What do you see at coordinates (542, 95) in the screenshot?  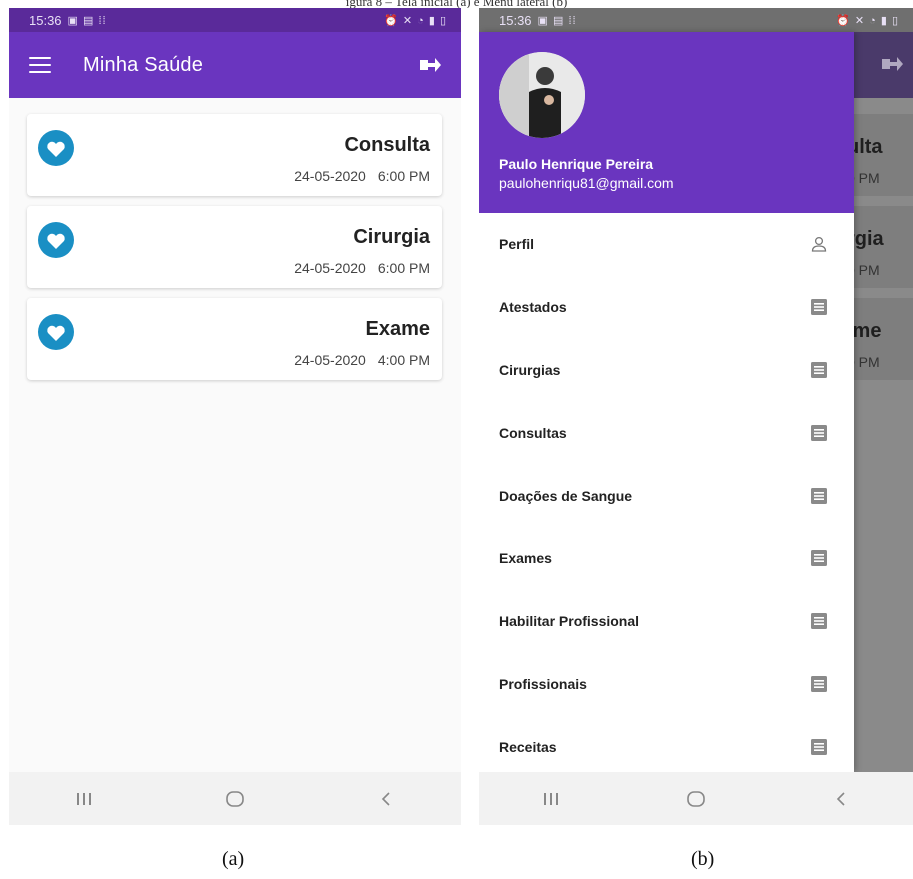 I see `avatar` at bounding box center [542, 95].